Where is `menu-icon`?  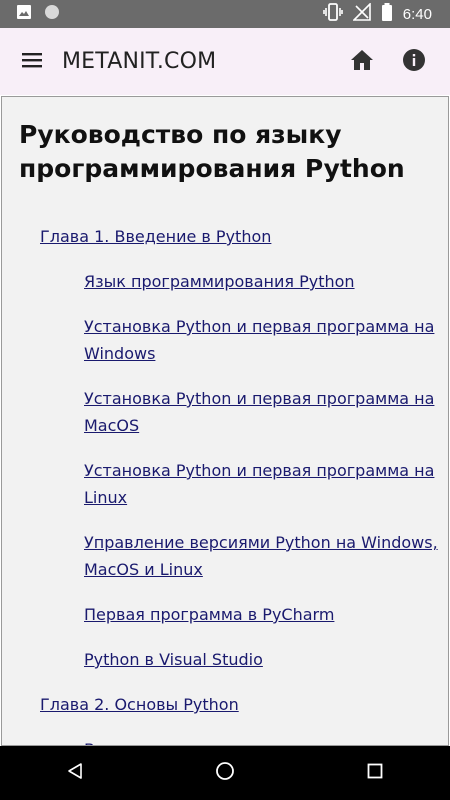
menu-icon is located at coordinates (32, 62).